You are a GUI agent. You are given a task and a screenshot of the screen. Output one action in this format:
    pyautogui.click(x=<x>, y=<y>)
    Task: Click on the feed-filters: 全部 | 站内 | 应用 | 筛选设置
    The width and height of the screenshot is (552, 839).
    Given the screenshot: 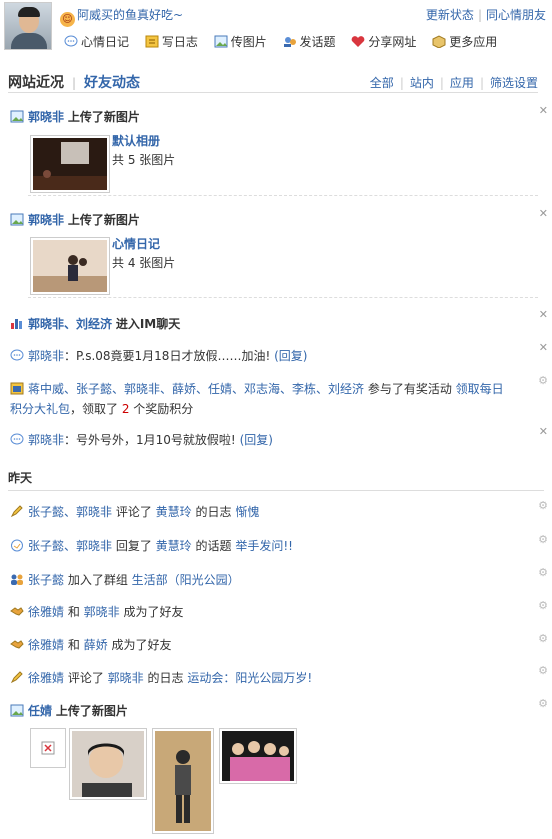 What is the action you would take?
    pyautogui.click(x=453, y=83)
    